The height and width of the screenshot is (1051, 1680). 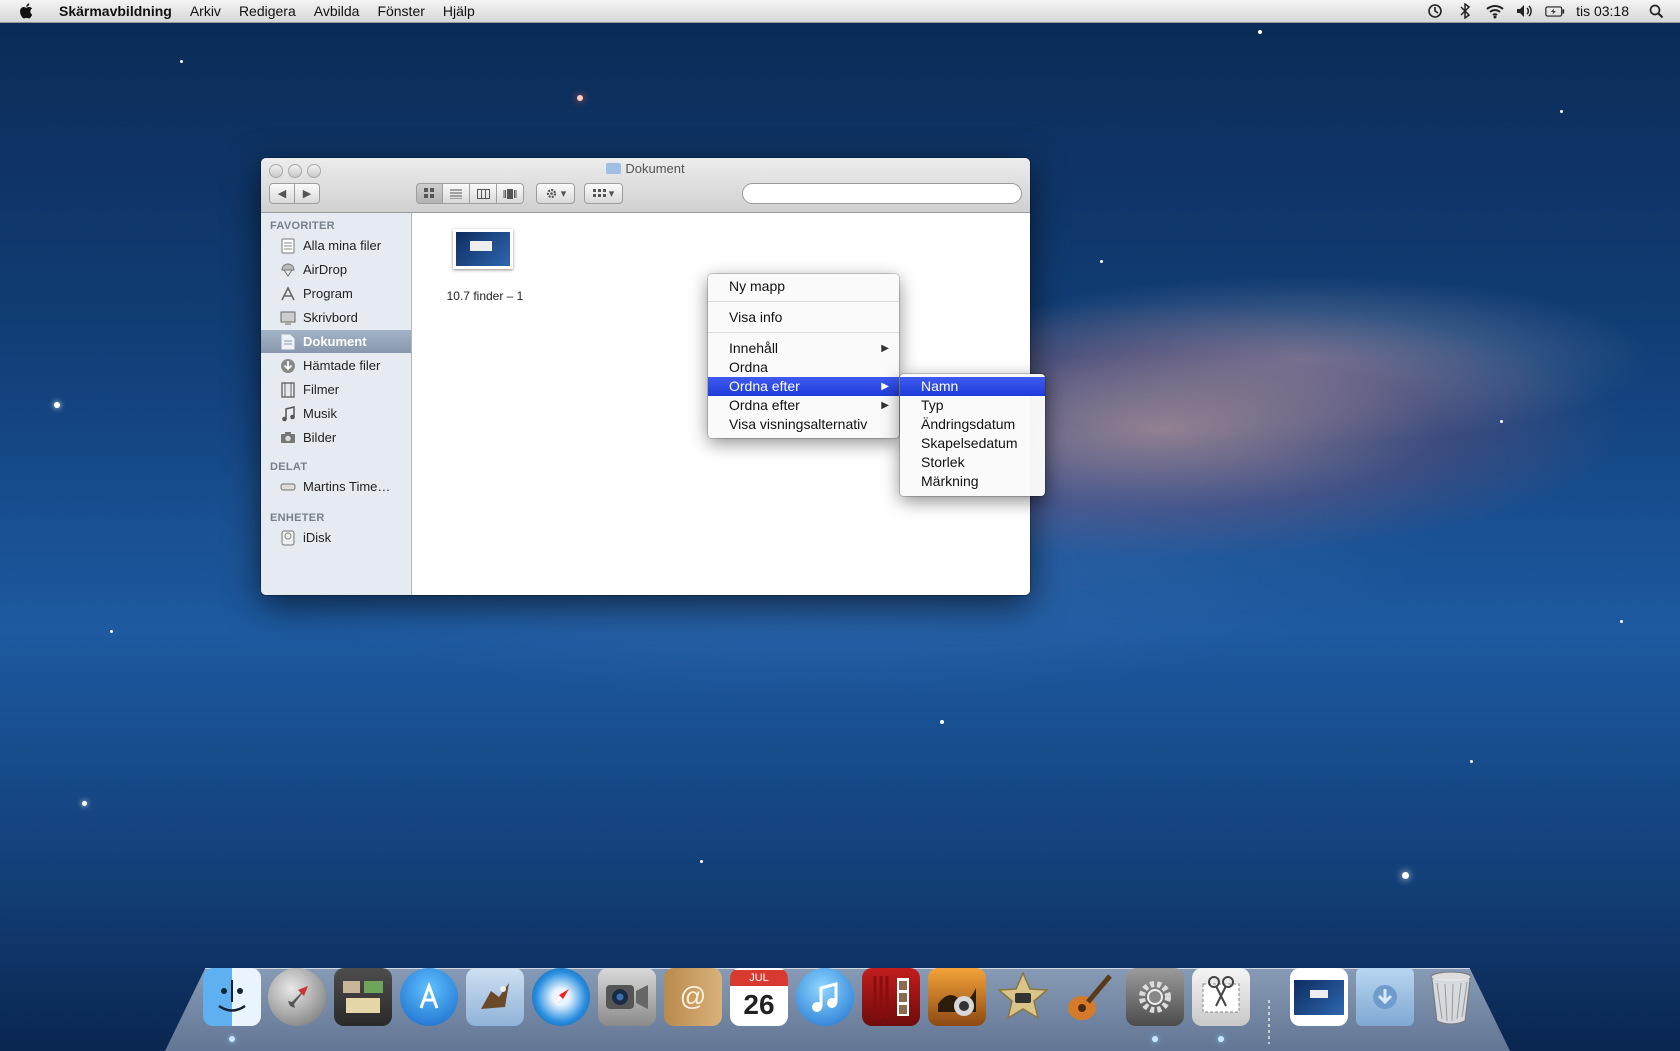 What do you see at coordinates (317, 537) in the screenshot?
I see `sidebar-item-label: iDisk` at bounding box center [317, 537].